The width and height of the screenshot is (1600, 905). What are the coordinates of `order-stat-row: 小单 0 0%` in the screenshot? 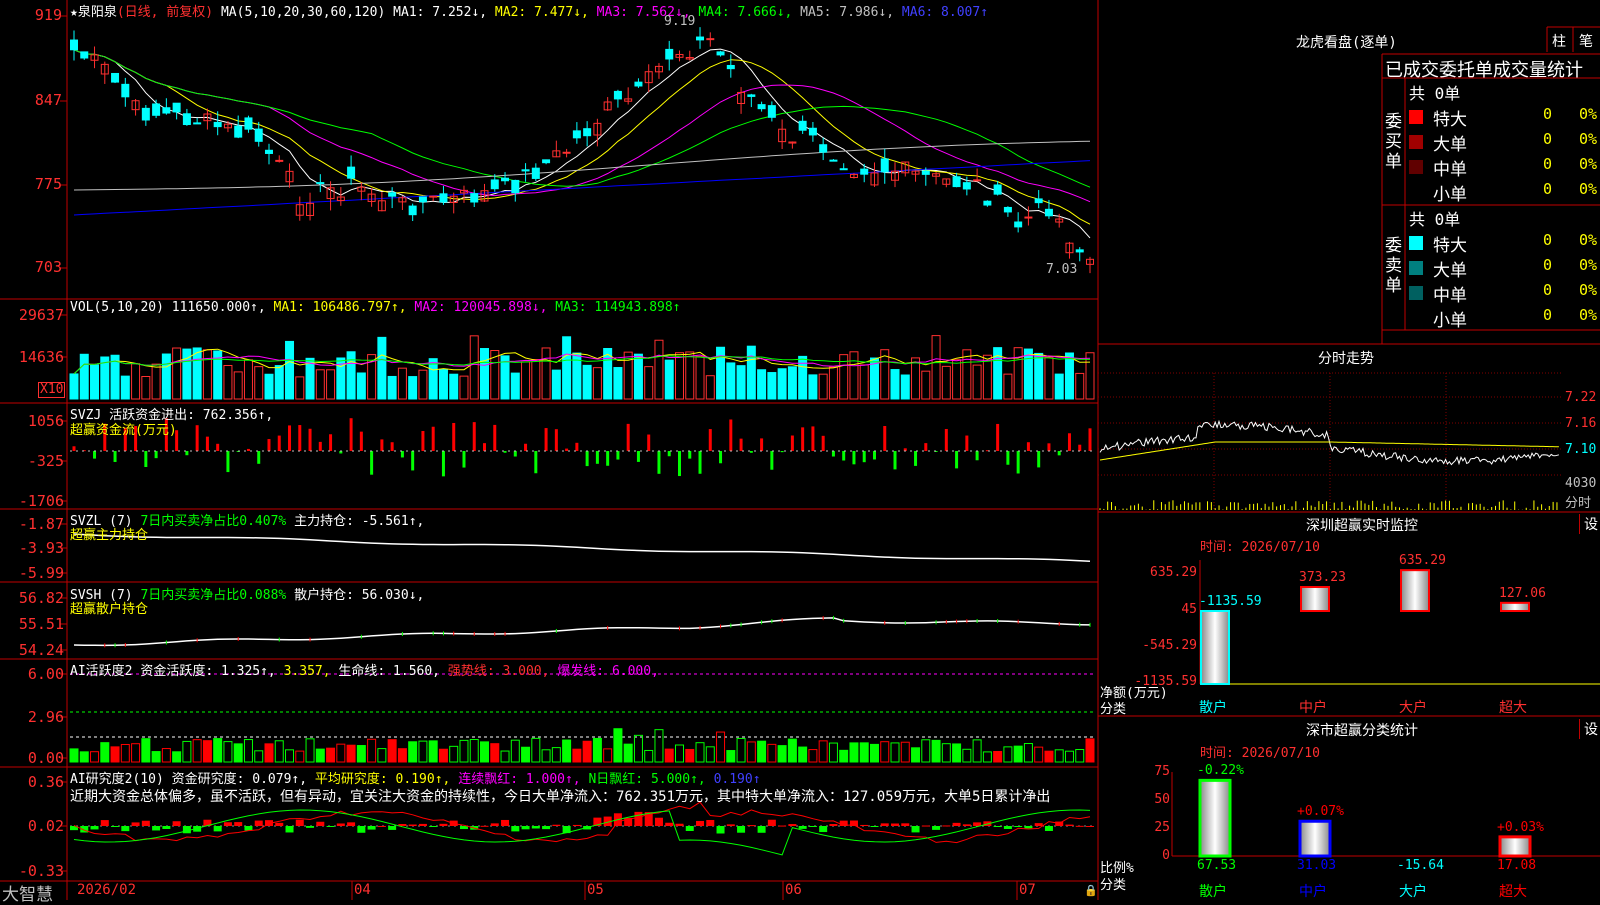 It's located at (1504, 192).